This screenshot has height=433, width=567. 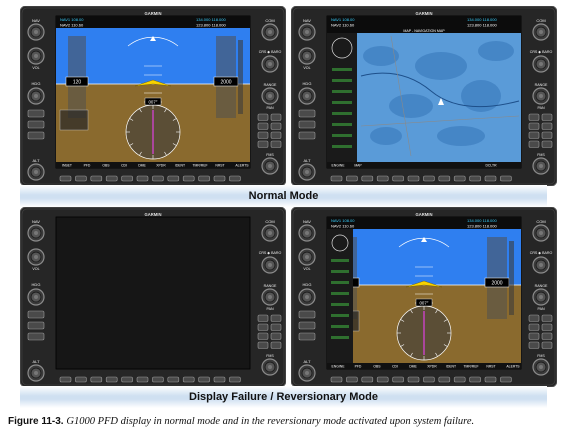 What do you see at coordinates (547, 126) in the screenshot?
I see `right-key-b-1-tr` at bounding box center [547, 126].